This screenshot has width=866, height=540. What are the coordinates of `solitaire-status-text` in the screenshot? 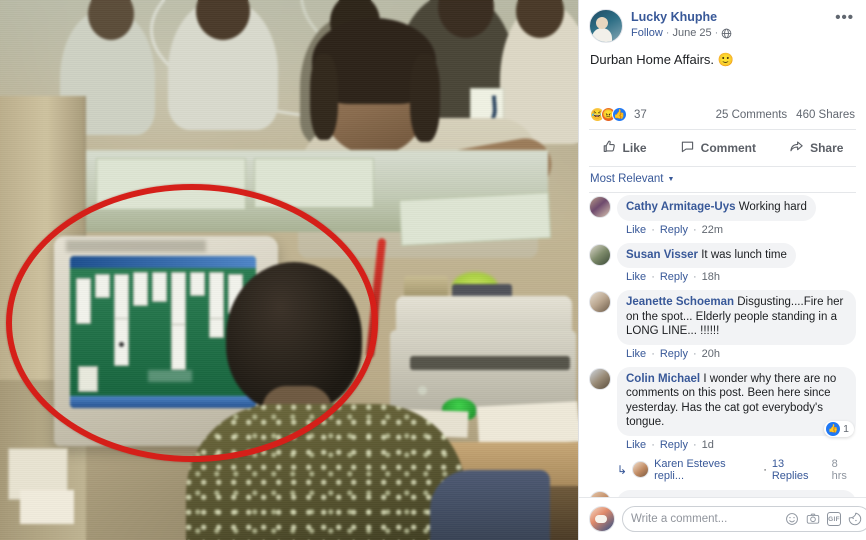 It's located at (170, 376).